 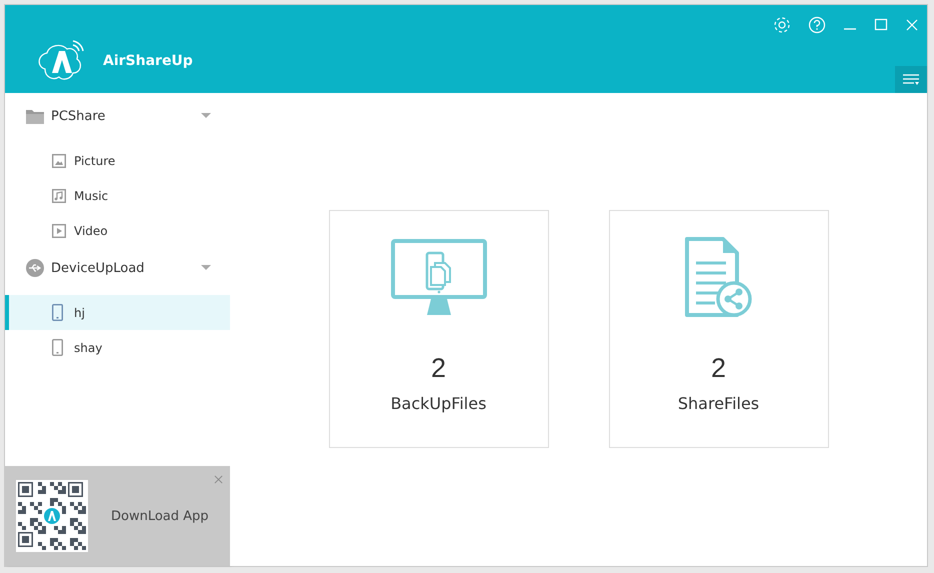 I want to click on card-label: BackUpFiles, so click(x=438, y=403).